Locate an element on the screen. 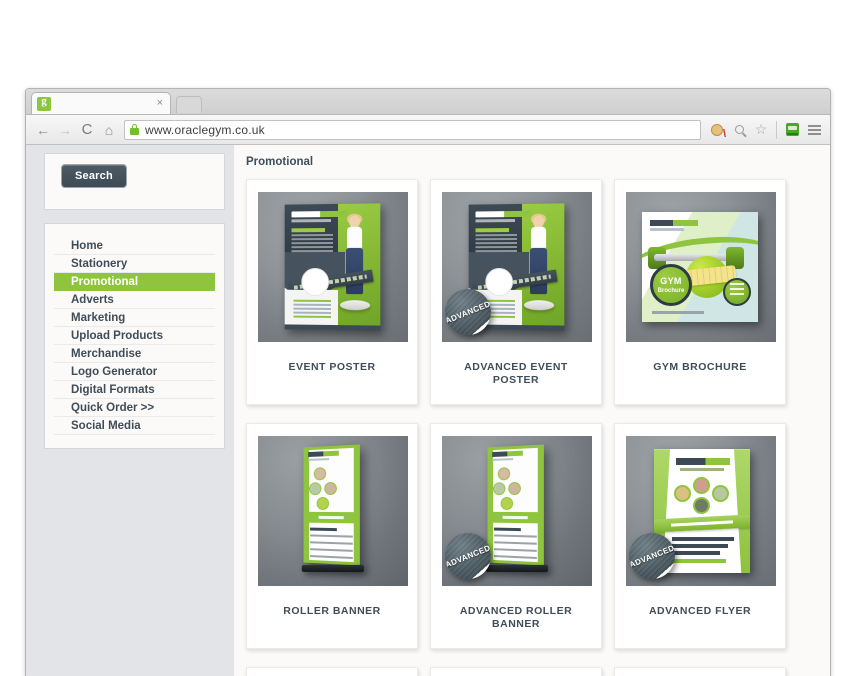 The width and height of the screenshot is (854, 676). product-card: ADVANCED ADVANCED FLYER is located at coordinates (700, 536).